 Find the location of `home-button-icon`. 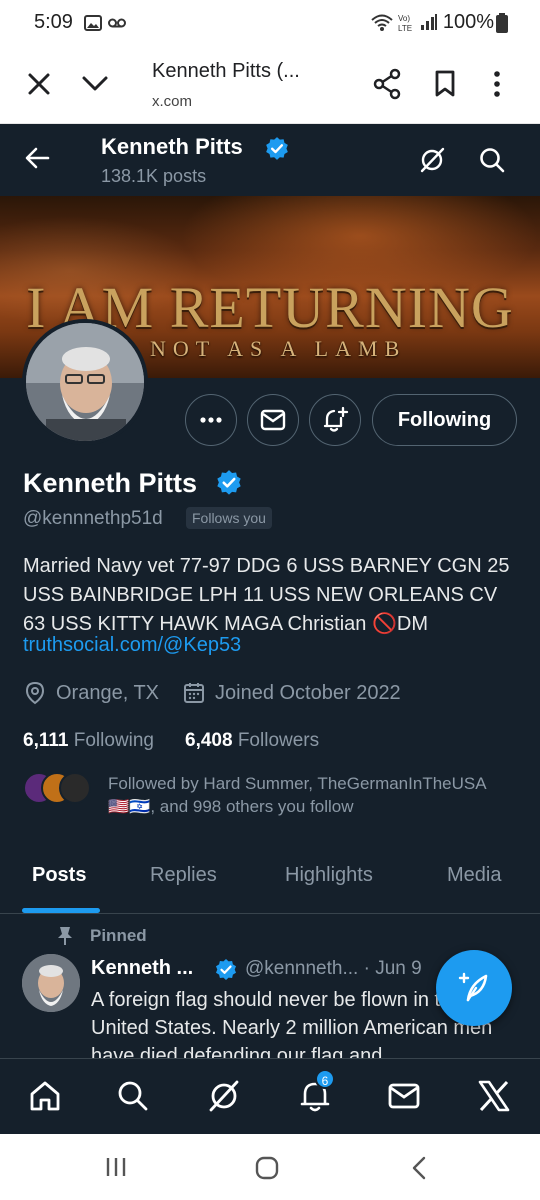

home-button-icon is located at coordinates (267, 1168).